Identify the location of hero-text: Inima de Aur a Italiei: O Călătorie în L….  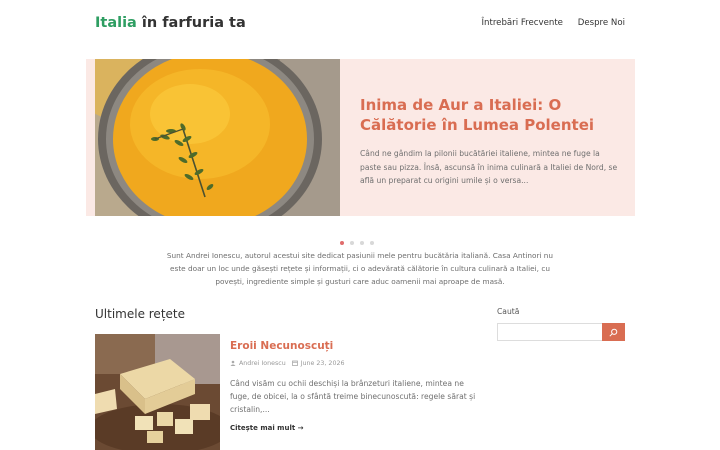
(490, 141).